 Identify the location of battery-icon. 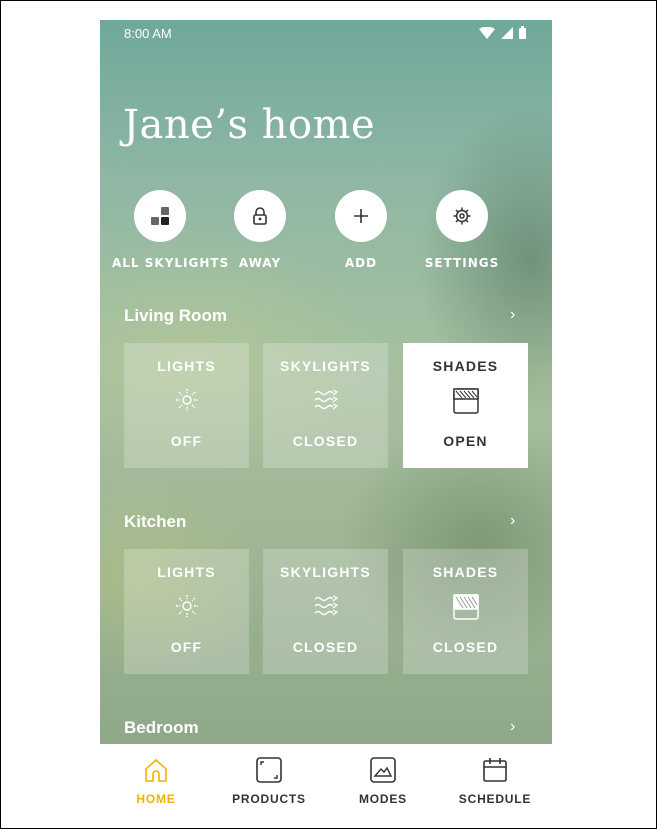
(522, 32).